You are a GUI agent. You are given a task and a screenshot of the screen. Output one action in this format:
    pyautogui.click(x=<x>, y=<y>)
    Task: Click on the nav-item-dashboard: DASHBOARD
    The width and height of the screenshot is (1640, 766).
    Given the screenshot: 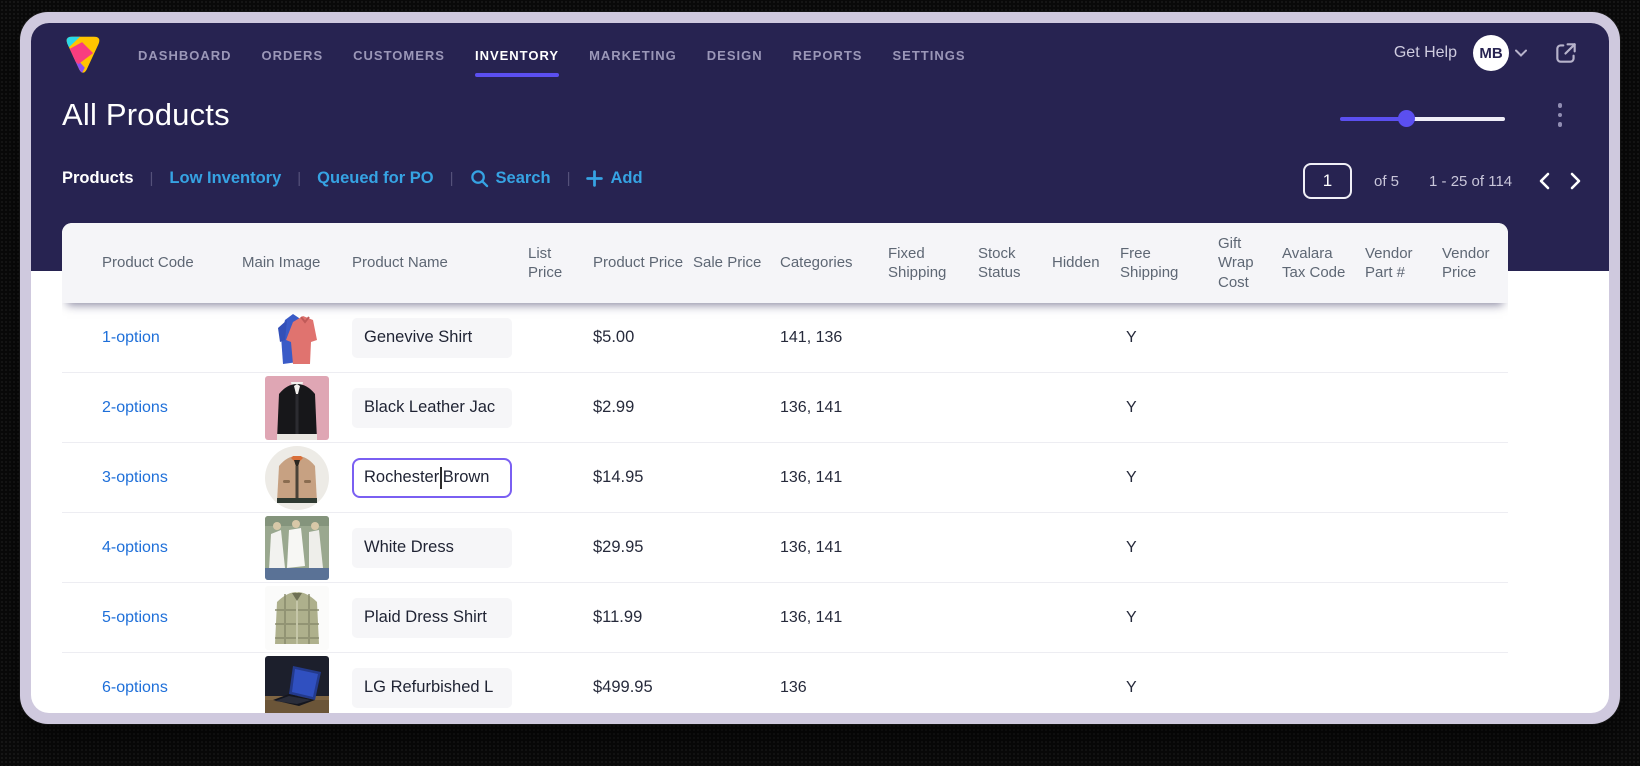 What is the action you would take?
    pyautogui.click(x=185, y=53)
    